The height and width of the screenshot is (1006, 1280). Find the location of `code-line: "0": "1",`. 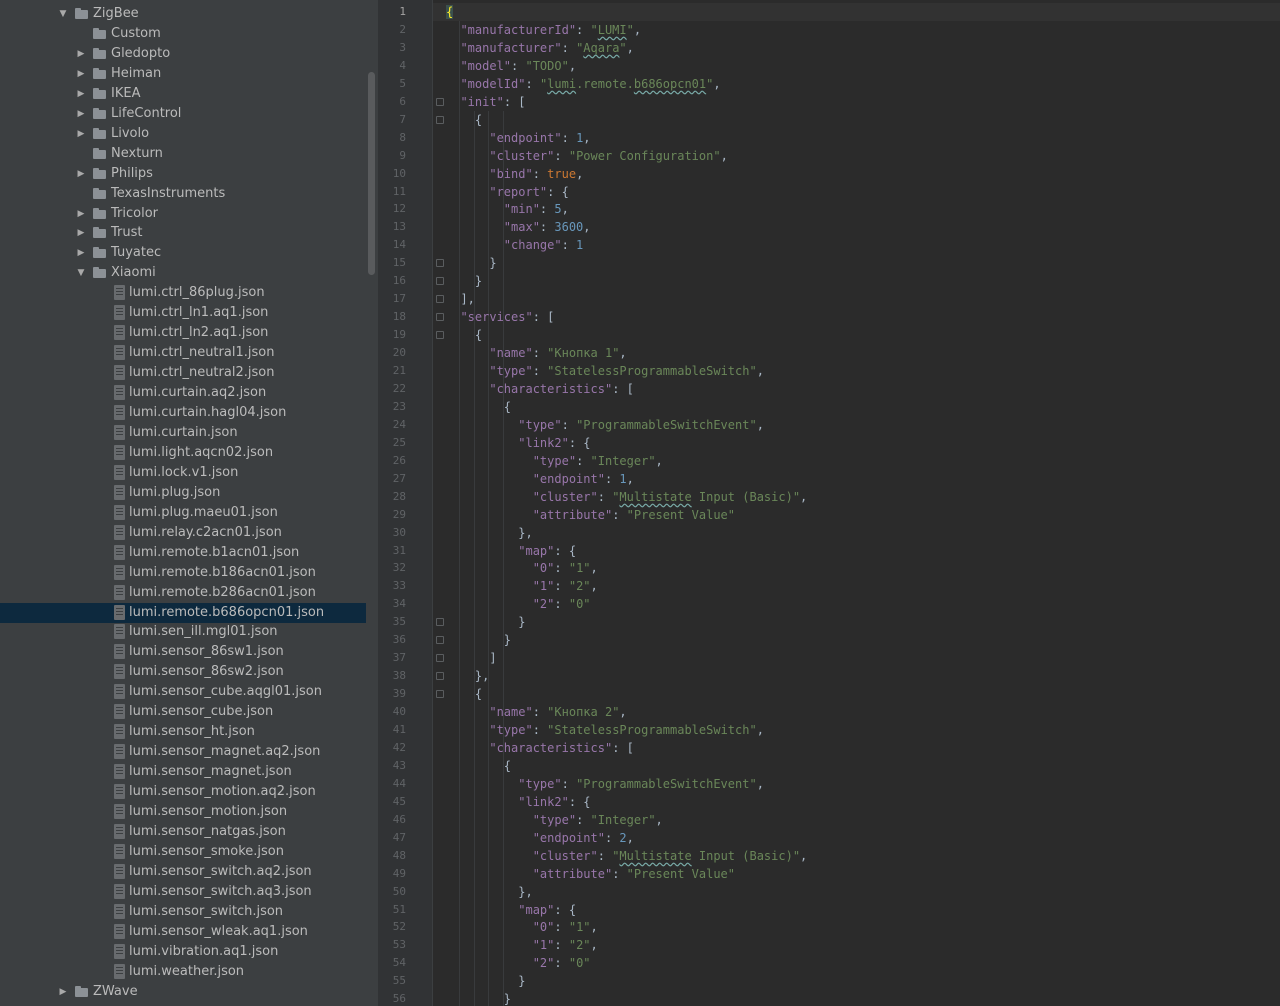

code-line: "0": "1", is located at coordinates (522, 568).